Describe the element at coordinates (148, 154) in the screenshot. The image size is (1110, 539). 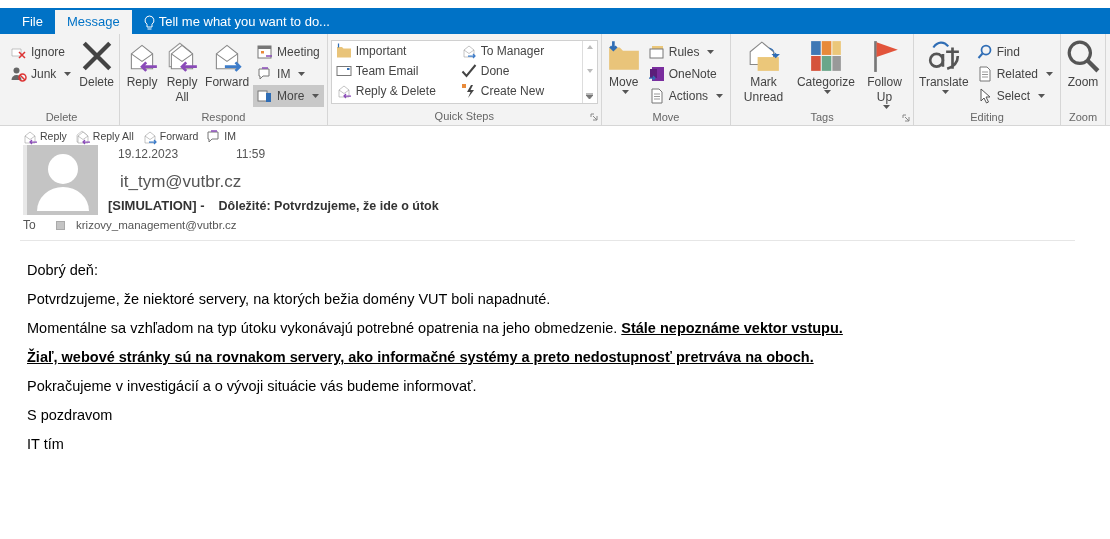
I see `message-date: 19.12.2023` at that location.